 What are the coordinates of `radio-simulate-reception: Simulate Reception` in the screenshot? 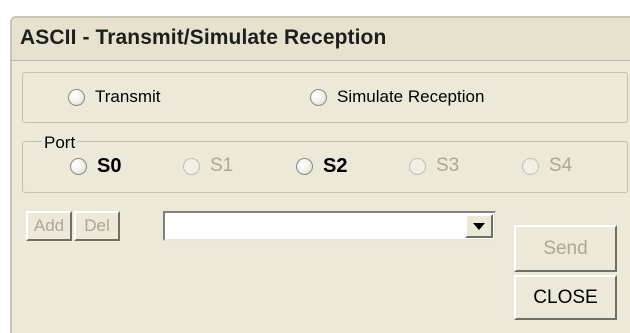 It's located at (397, 97).